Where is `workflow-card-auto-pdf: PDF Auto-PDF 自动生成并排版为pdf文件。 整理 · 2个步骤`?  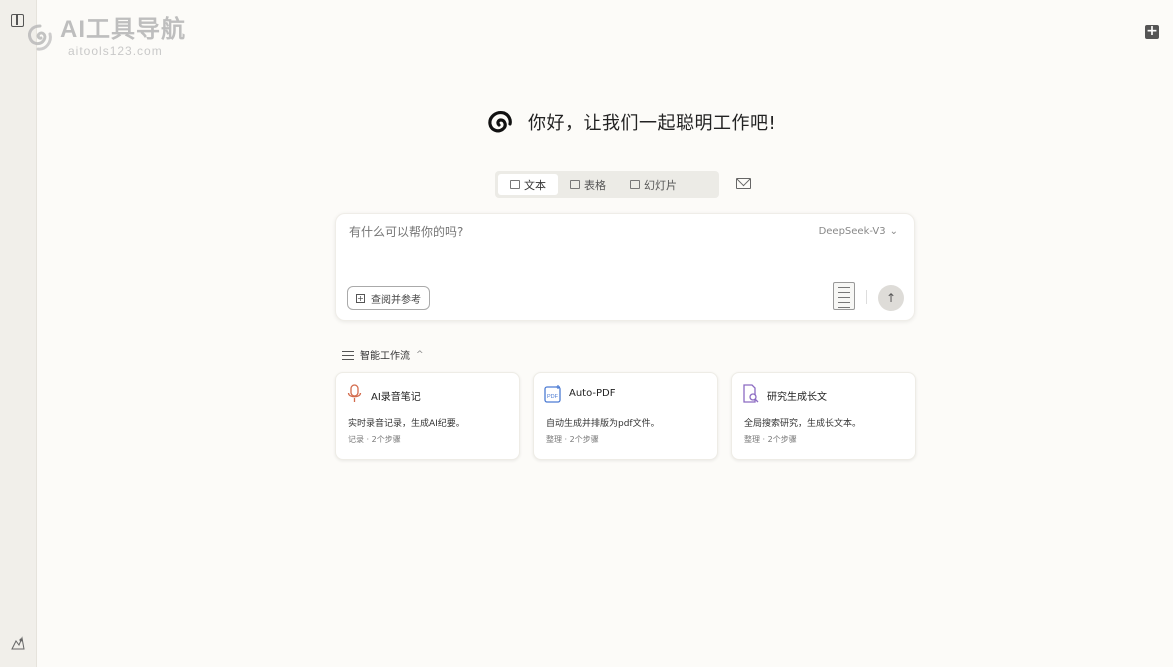
workflow-card-auto-pdf: PDF Auto-PDF 自动生成并排版为pdf文件。 整理 · 2个步骤 is located at coordinates (625, 416).